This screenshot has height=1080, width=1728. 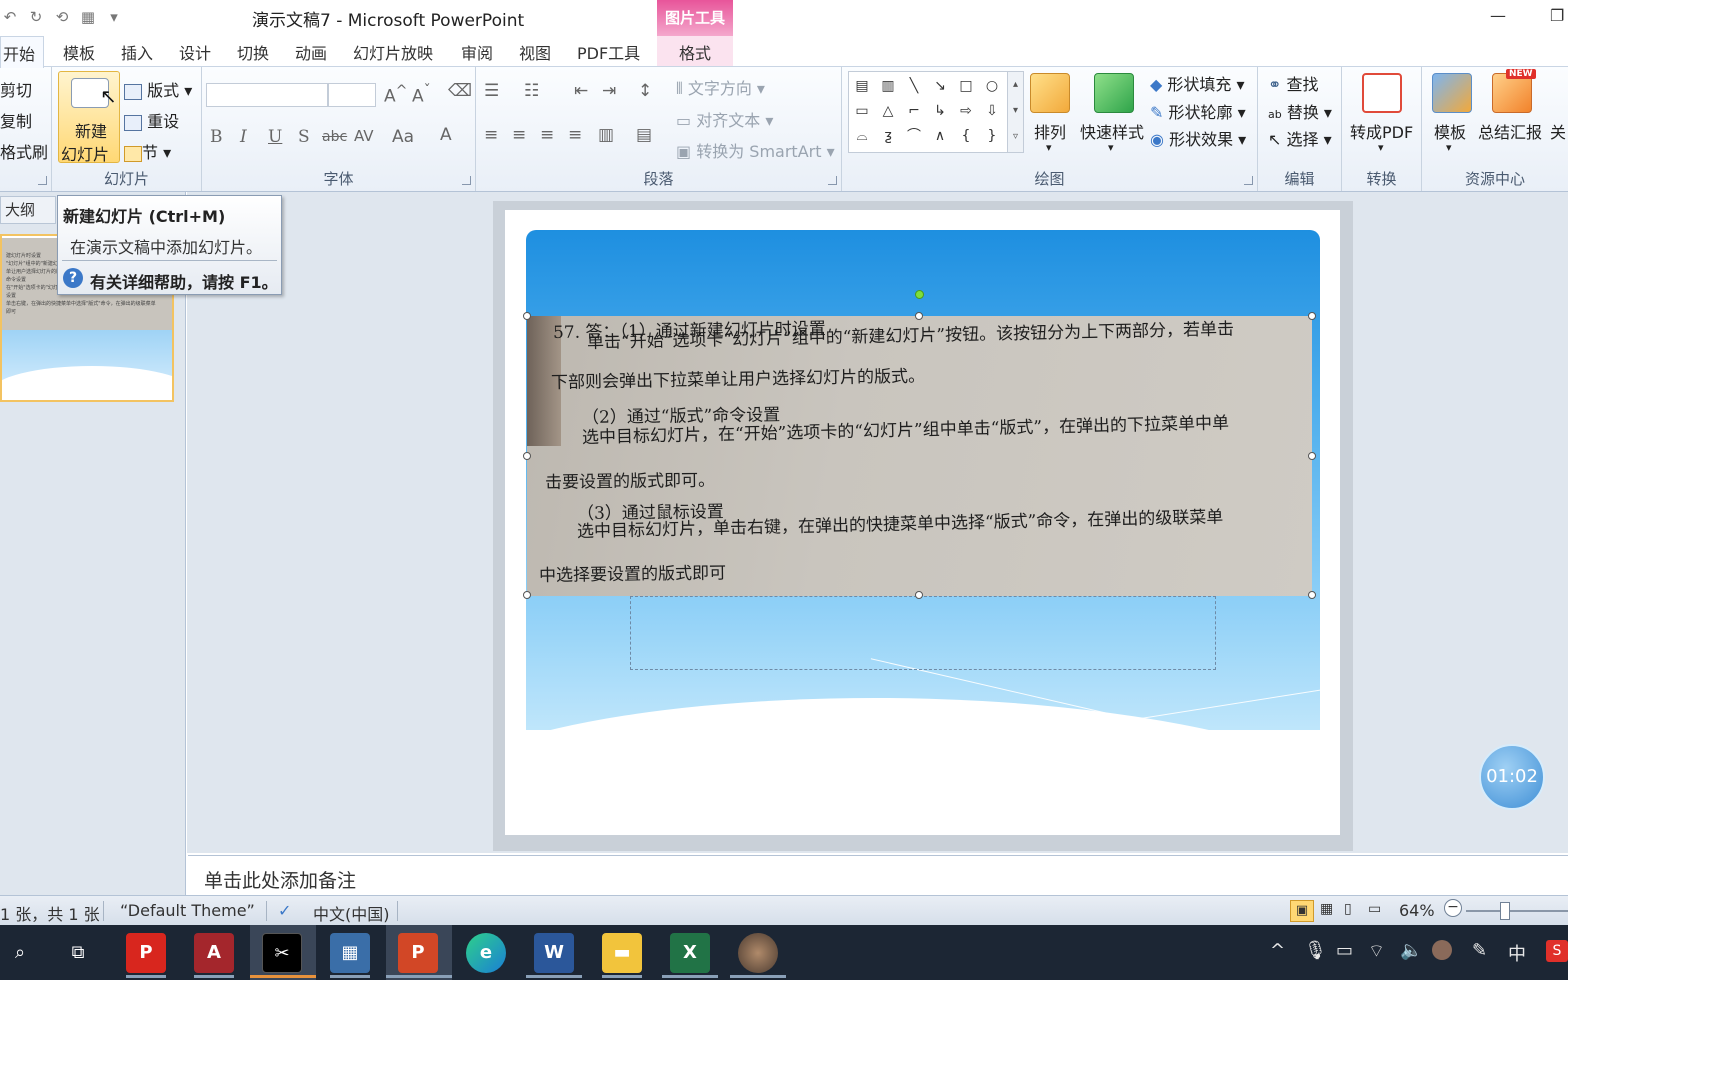 I want to click on resize-handle-se, so click(x=1312, y=595).